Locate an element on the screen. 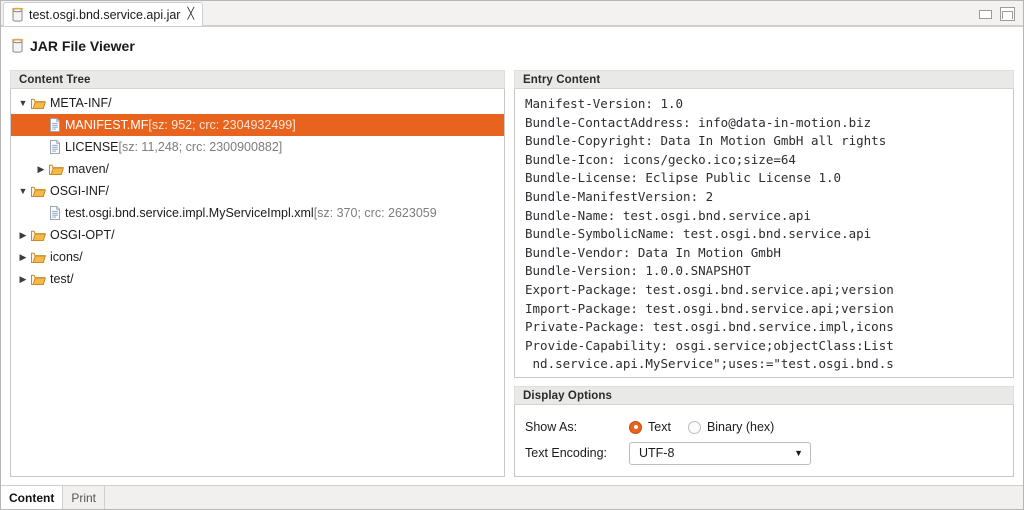 This screenshot has height=510, width=1024. show-as-row: Show As: Text Binary (hex) is located at coordinates (769, 427).